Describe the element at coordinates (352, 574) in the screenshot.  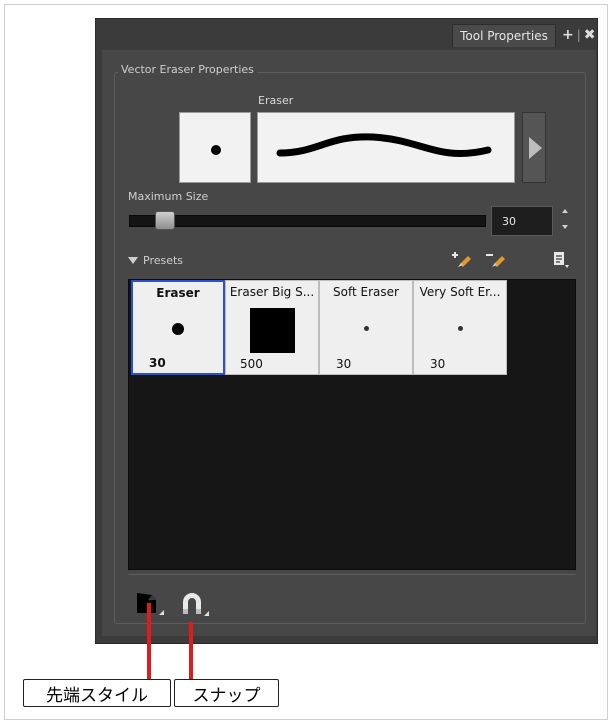
I see `divider` at that location.